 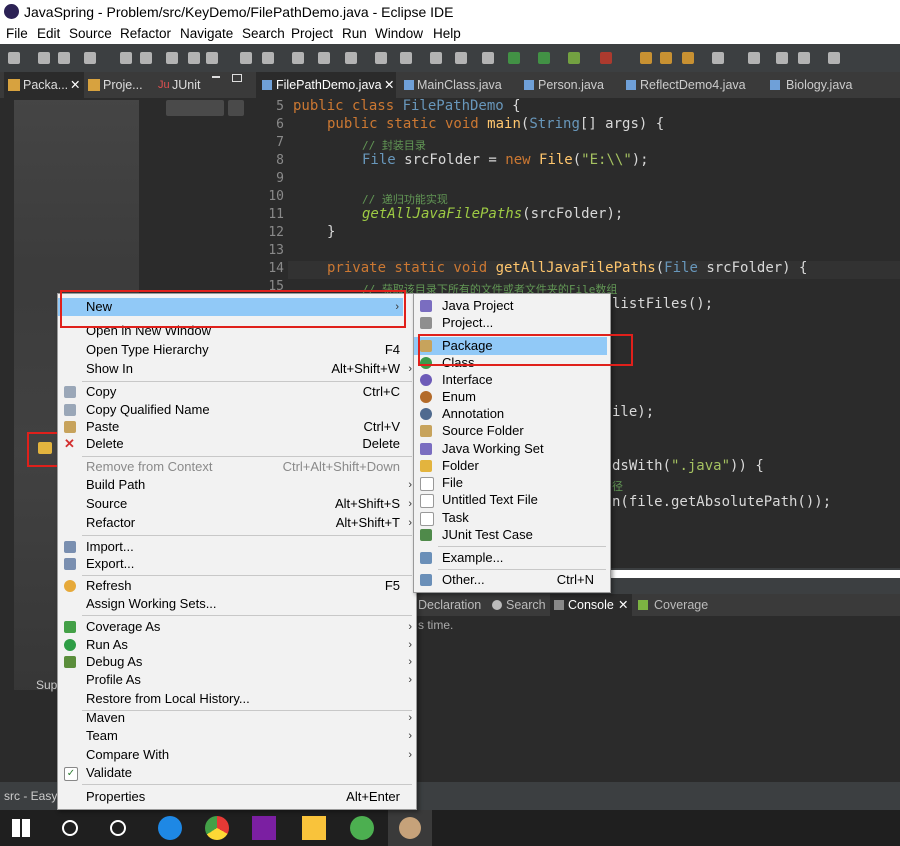 What do you see at coordinates (237, 369) in the screenshot?
I see `menu-item-show-in: Show In Alt+Shift+W ›` at bounding box center [237, 369].